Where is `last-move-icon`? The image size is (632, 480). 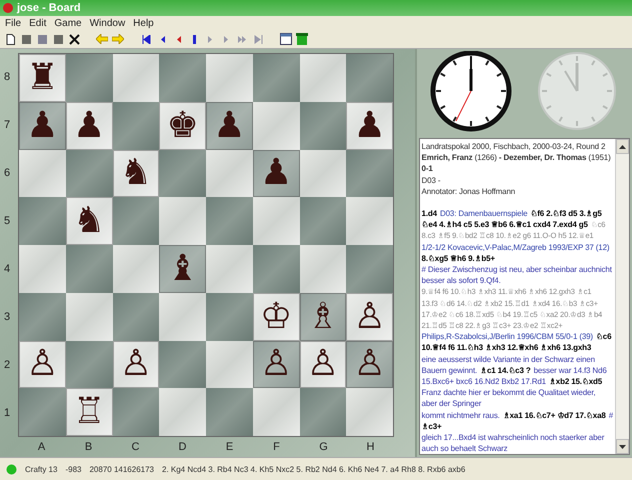
last-move-icon is located at coordinates (258, 39).